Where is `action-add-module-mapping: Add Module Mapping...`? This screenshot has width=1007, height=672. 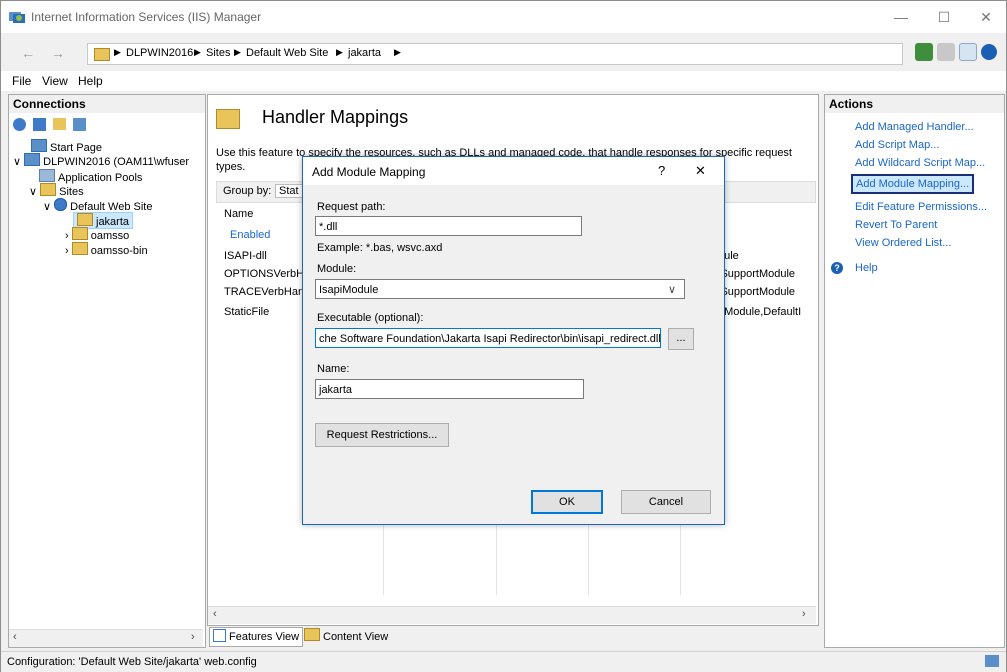 action-add-module-mapping: Add Module Mapping... is located at coordinates (913, 184).